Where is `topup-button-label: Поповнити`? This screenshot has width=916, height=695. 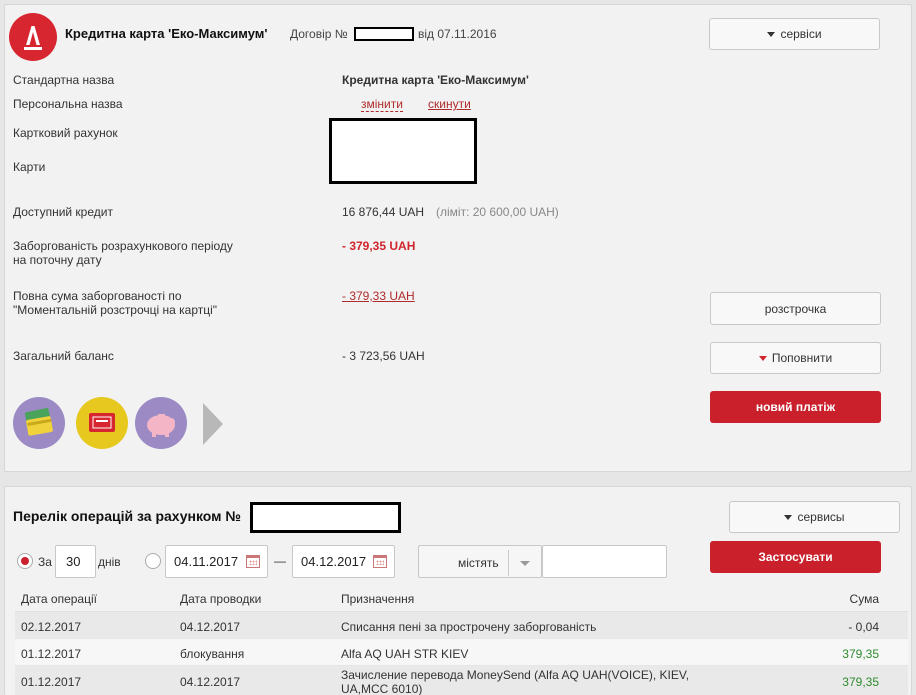
topup-button-label: Поповнити is located at coordinates (802, 358).